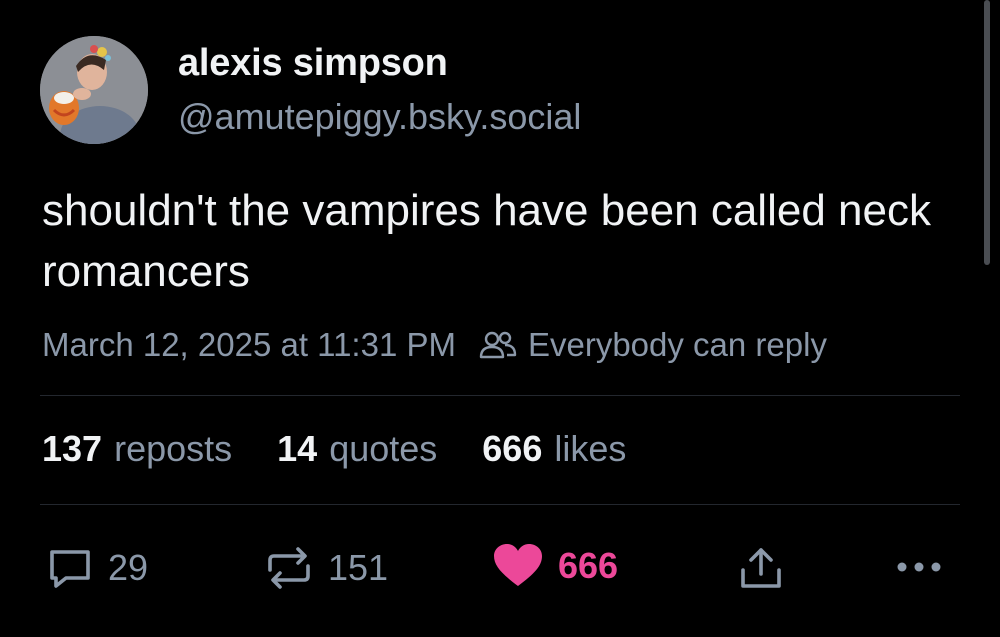  Describe the element at coordinates (498, 345) in the screenshot. I see `people-icon` at that location.